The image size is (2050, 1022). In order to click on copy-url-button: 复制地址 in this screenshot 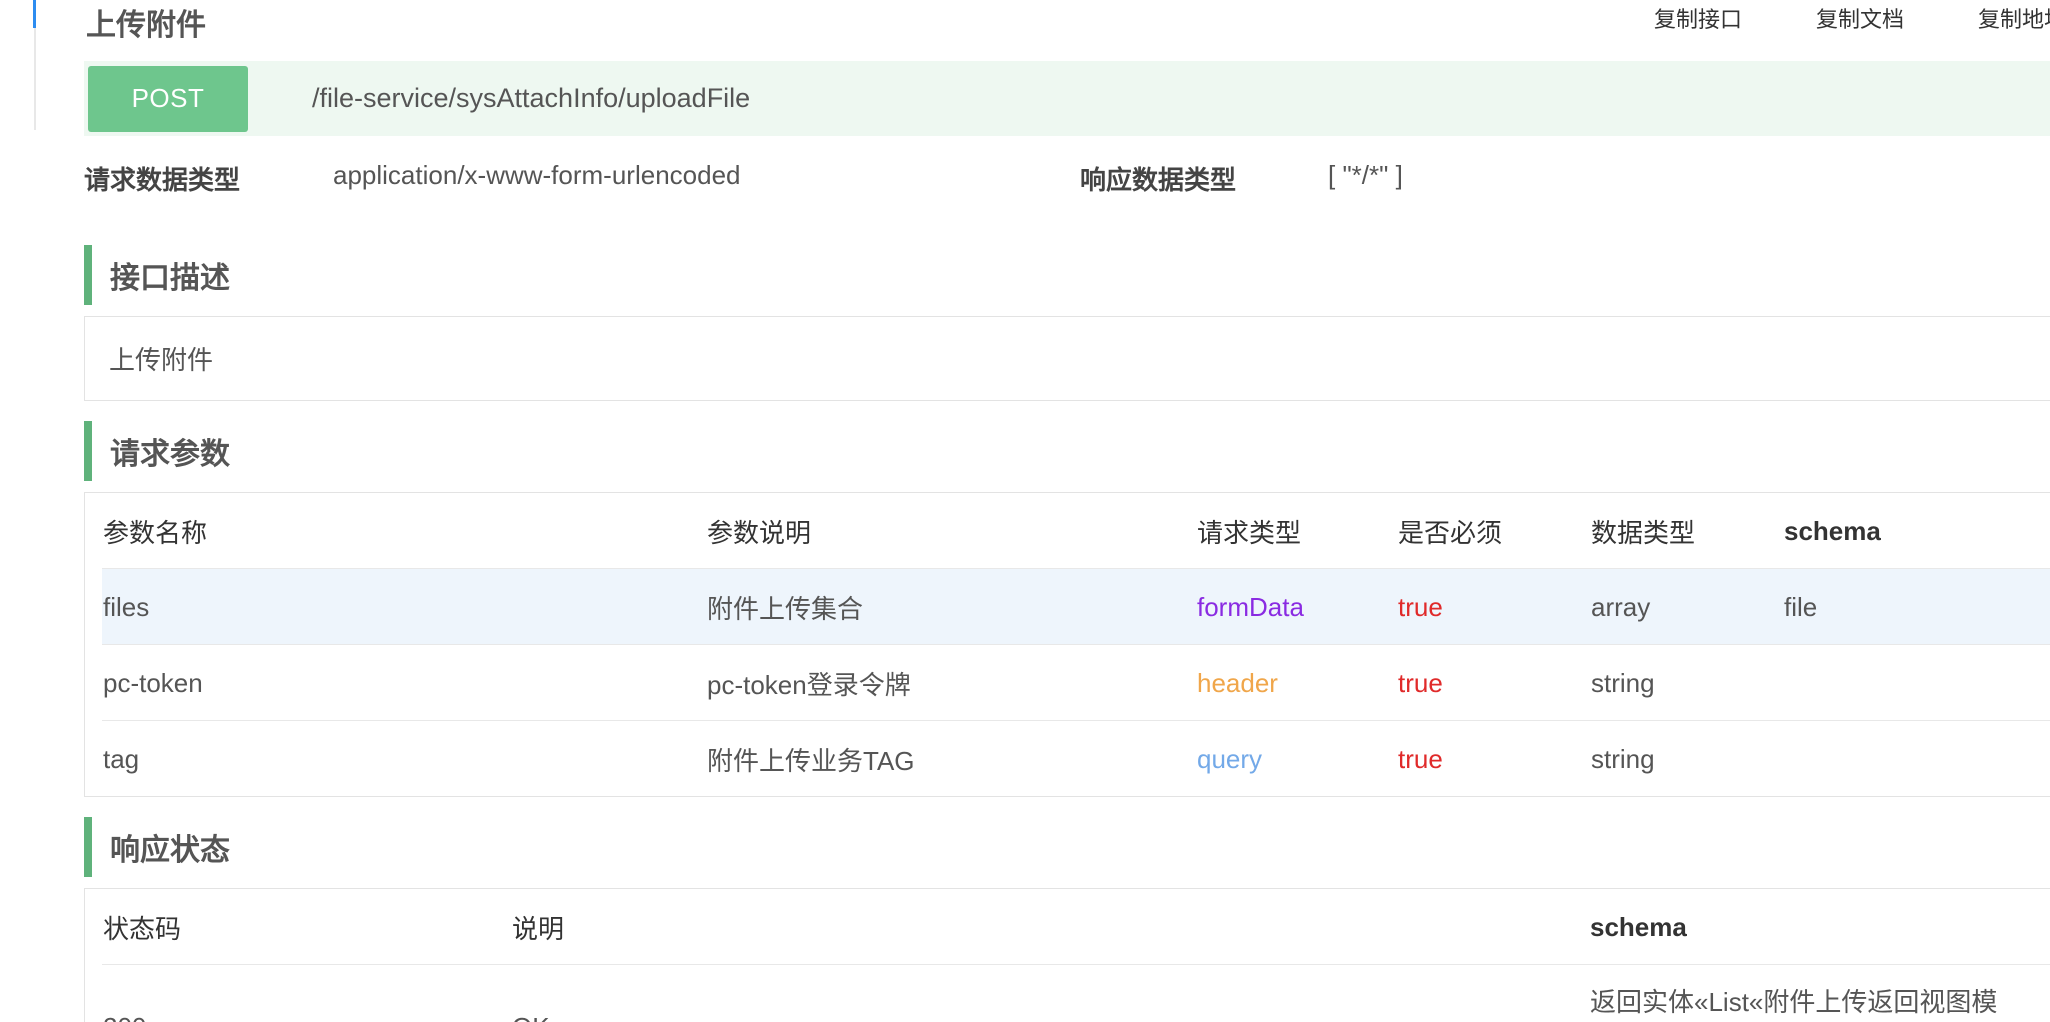, I will do `click(2014, 18)`.